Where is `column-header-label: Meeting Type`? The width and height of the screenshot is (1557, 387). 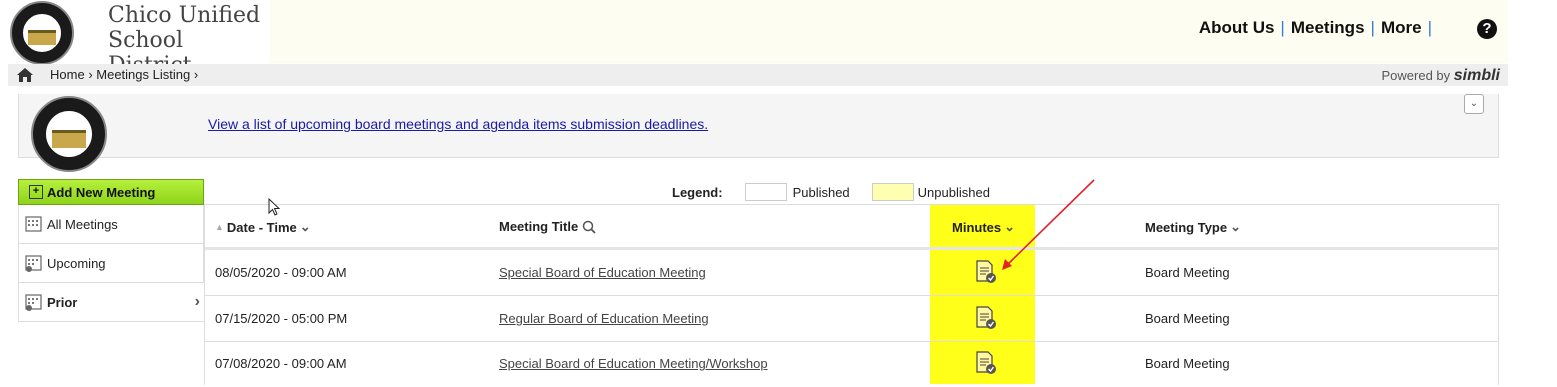 column-header-label: Meeting Type is located at coordinates (1186, 227).